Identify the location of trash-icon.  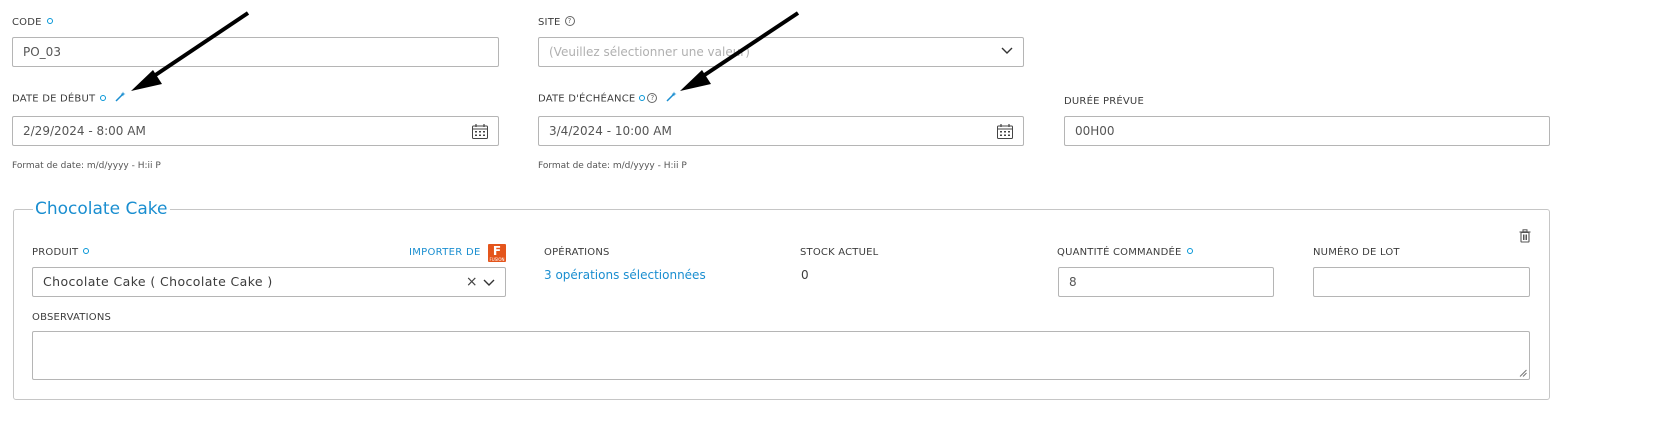
(1525, 236).